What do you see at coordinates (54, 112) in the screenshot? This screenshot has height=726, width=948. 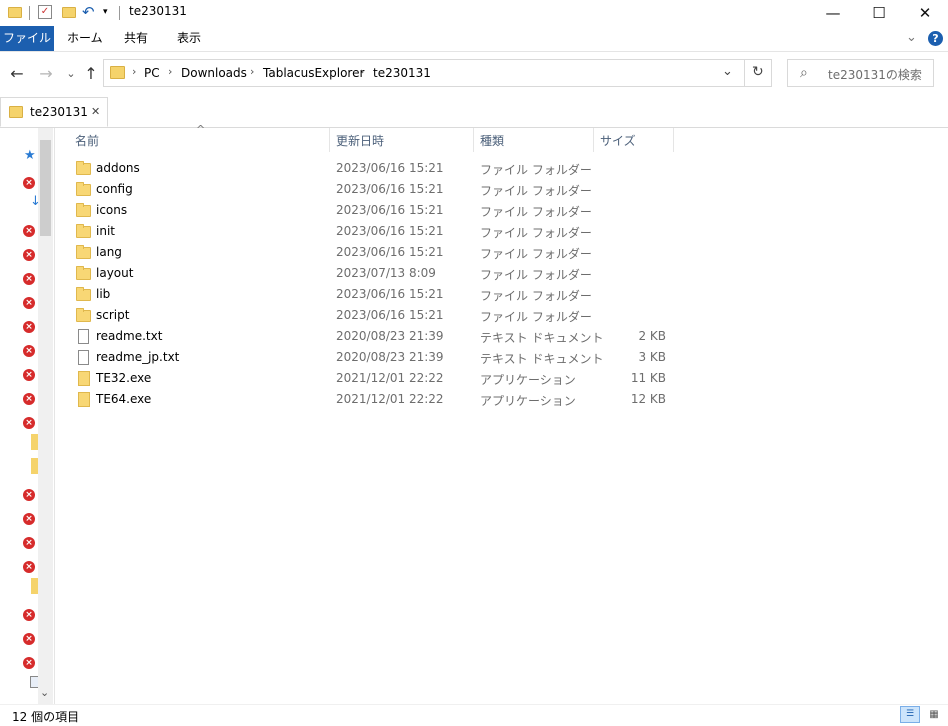 I see `tab-te230131: te230131 ✕` at bounding box center [54, 112].